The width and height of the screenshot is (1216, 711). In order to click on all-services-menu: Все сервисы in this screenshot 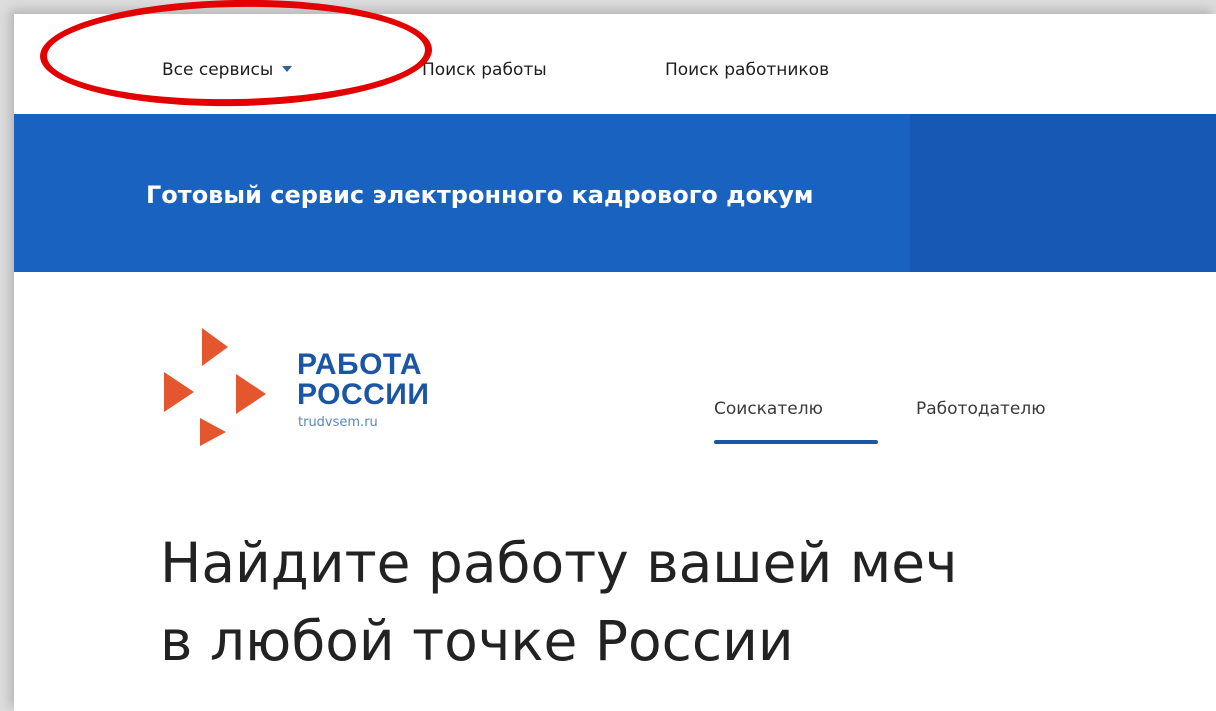, I will do `click(227, 70)`.